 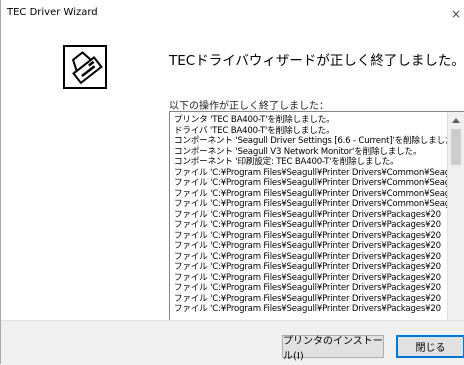 What do you see at coordinates (249, 106) in the screenshot?
I see `log-label: 以下の操作が正しく終了しました：` at bounding box center [249, 106].